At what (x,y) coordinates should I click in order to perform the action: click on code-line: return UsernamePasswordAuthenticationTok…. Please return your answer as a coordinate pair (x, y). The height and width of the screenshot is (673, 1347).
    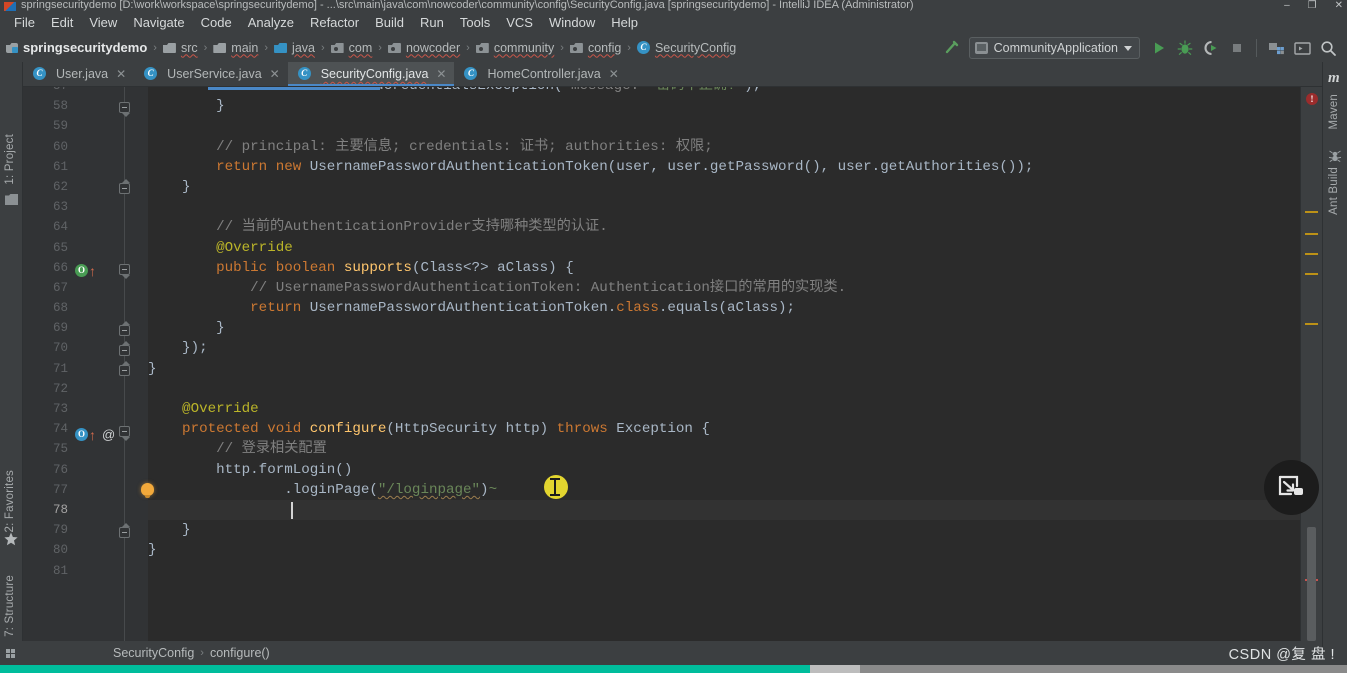
    Looking at the image, I should click on (472, 308).